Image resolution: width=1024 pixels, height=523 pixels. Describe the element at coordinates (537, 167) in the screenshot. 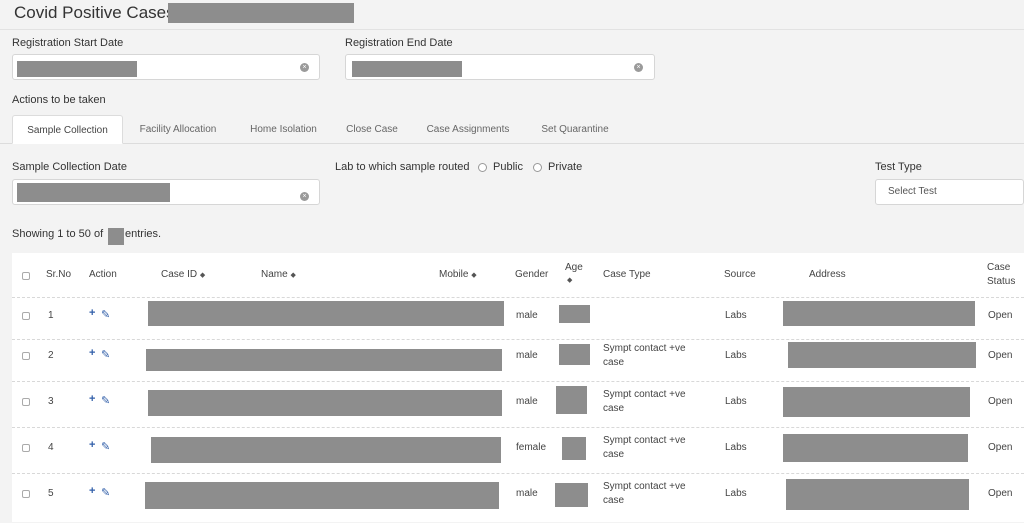

I see `lab-private-radio` at that location.